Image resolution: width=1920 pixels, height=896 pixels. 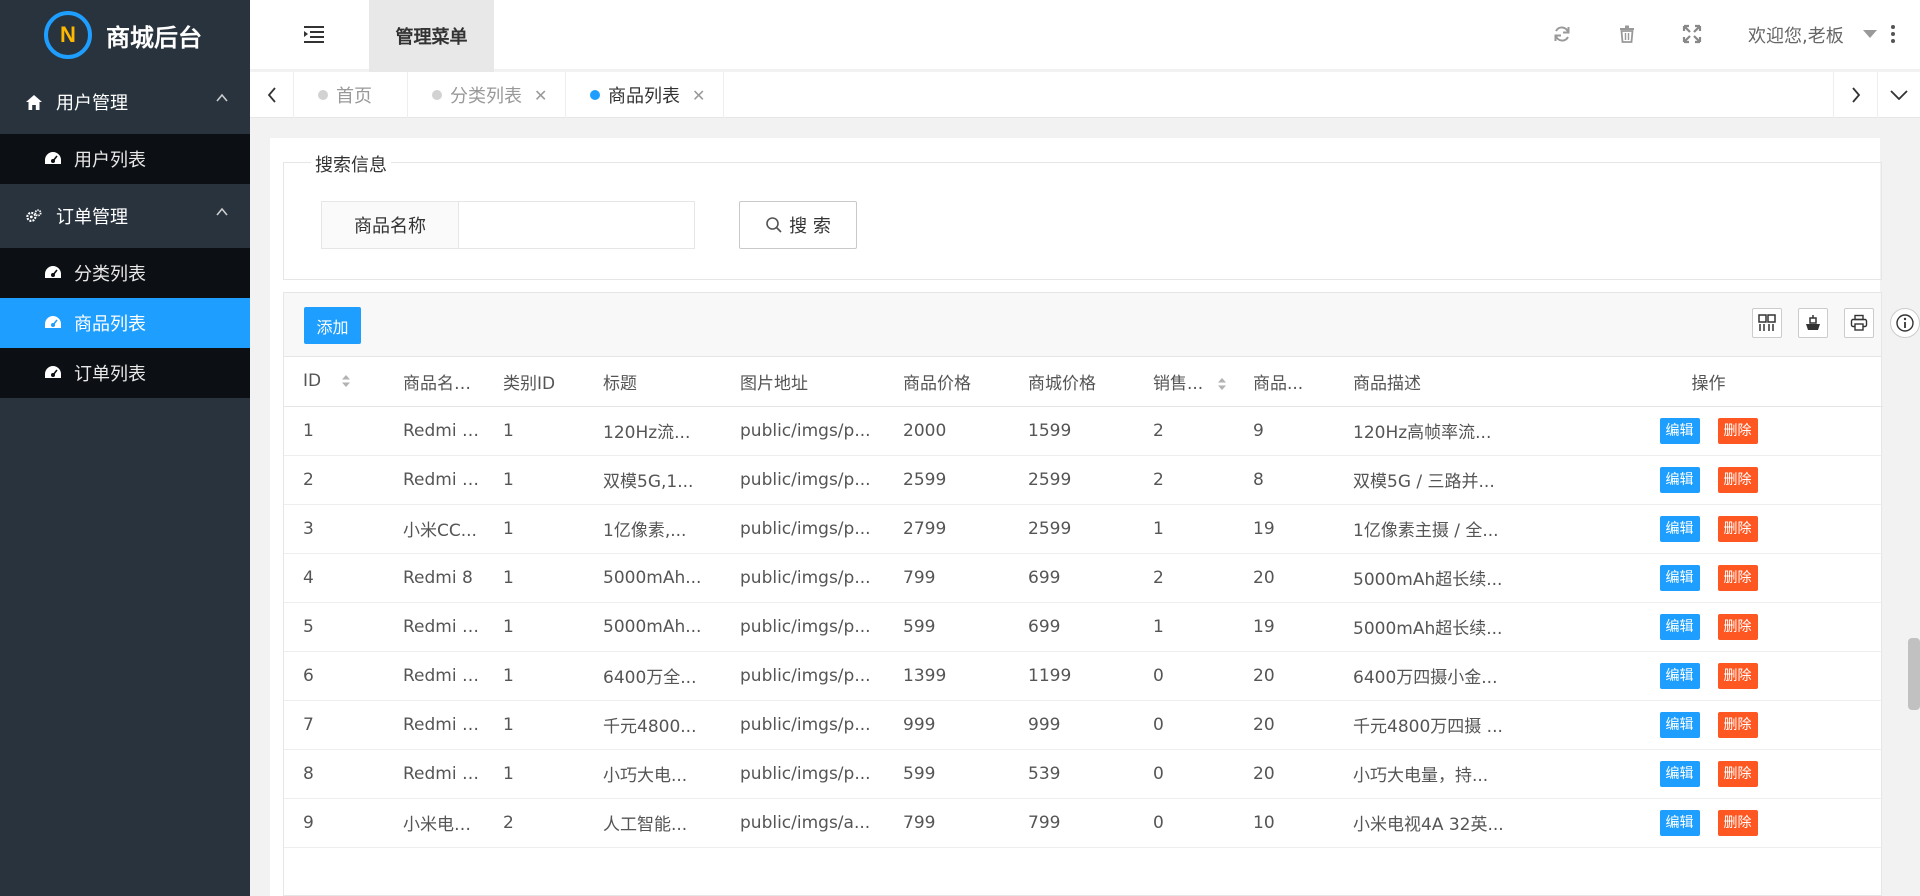 I want to click on sidebar-group-label: 订单管理, so click(x=92, y=217).